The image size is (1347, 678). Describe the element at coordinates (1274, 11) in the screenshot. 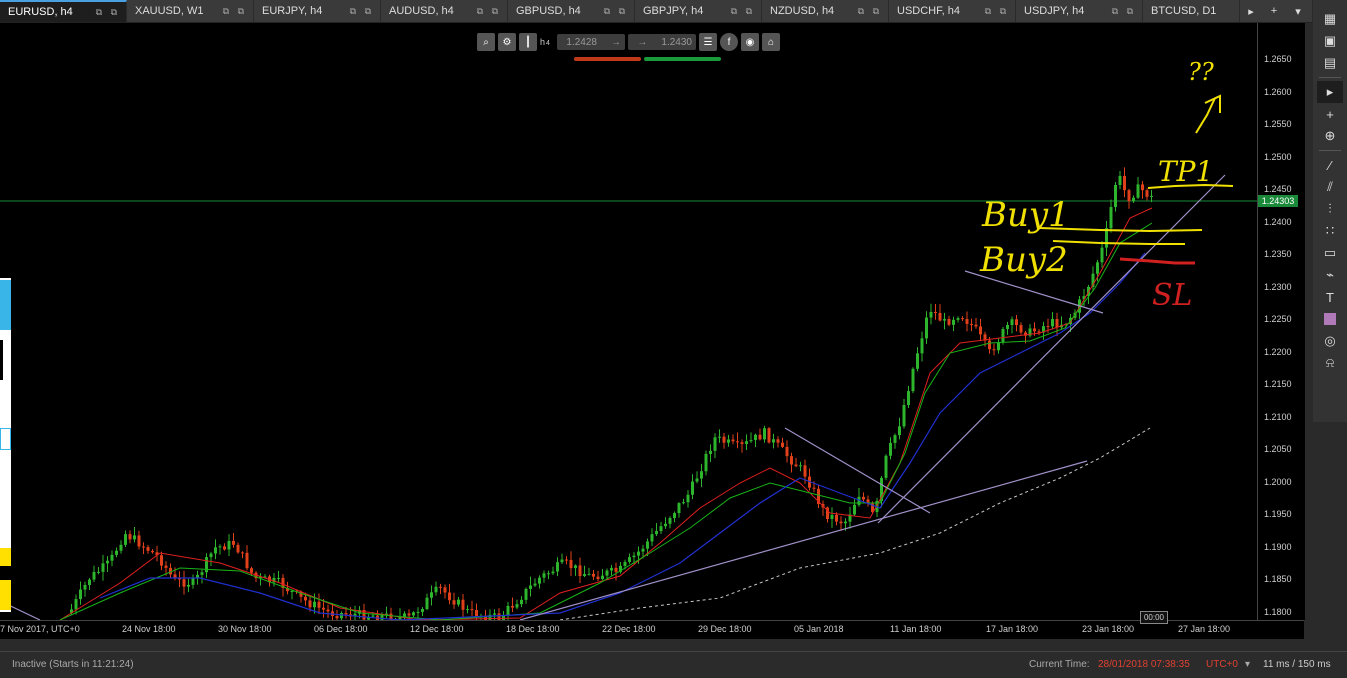

I see `new-tab-button: +` at that location.